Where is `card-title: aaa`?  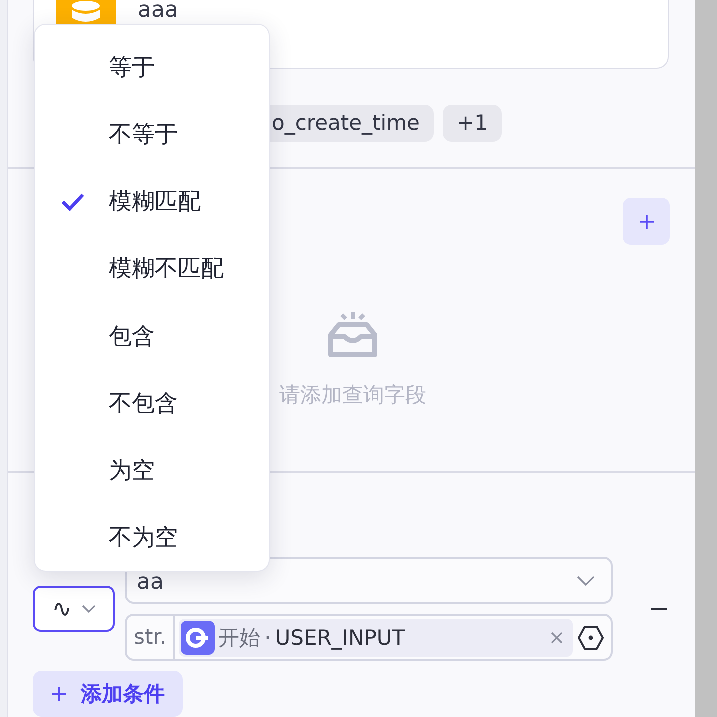 card-title: aaa is located at coordinates (158, 11).